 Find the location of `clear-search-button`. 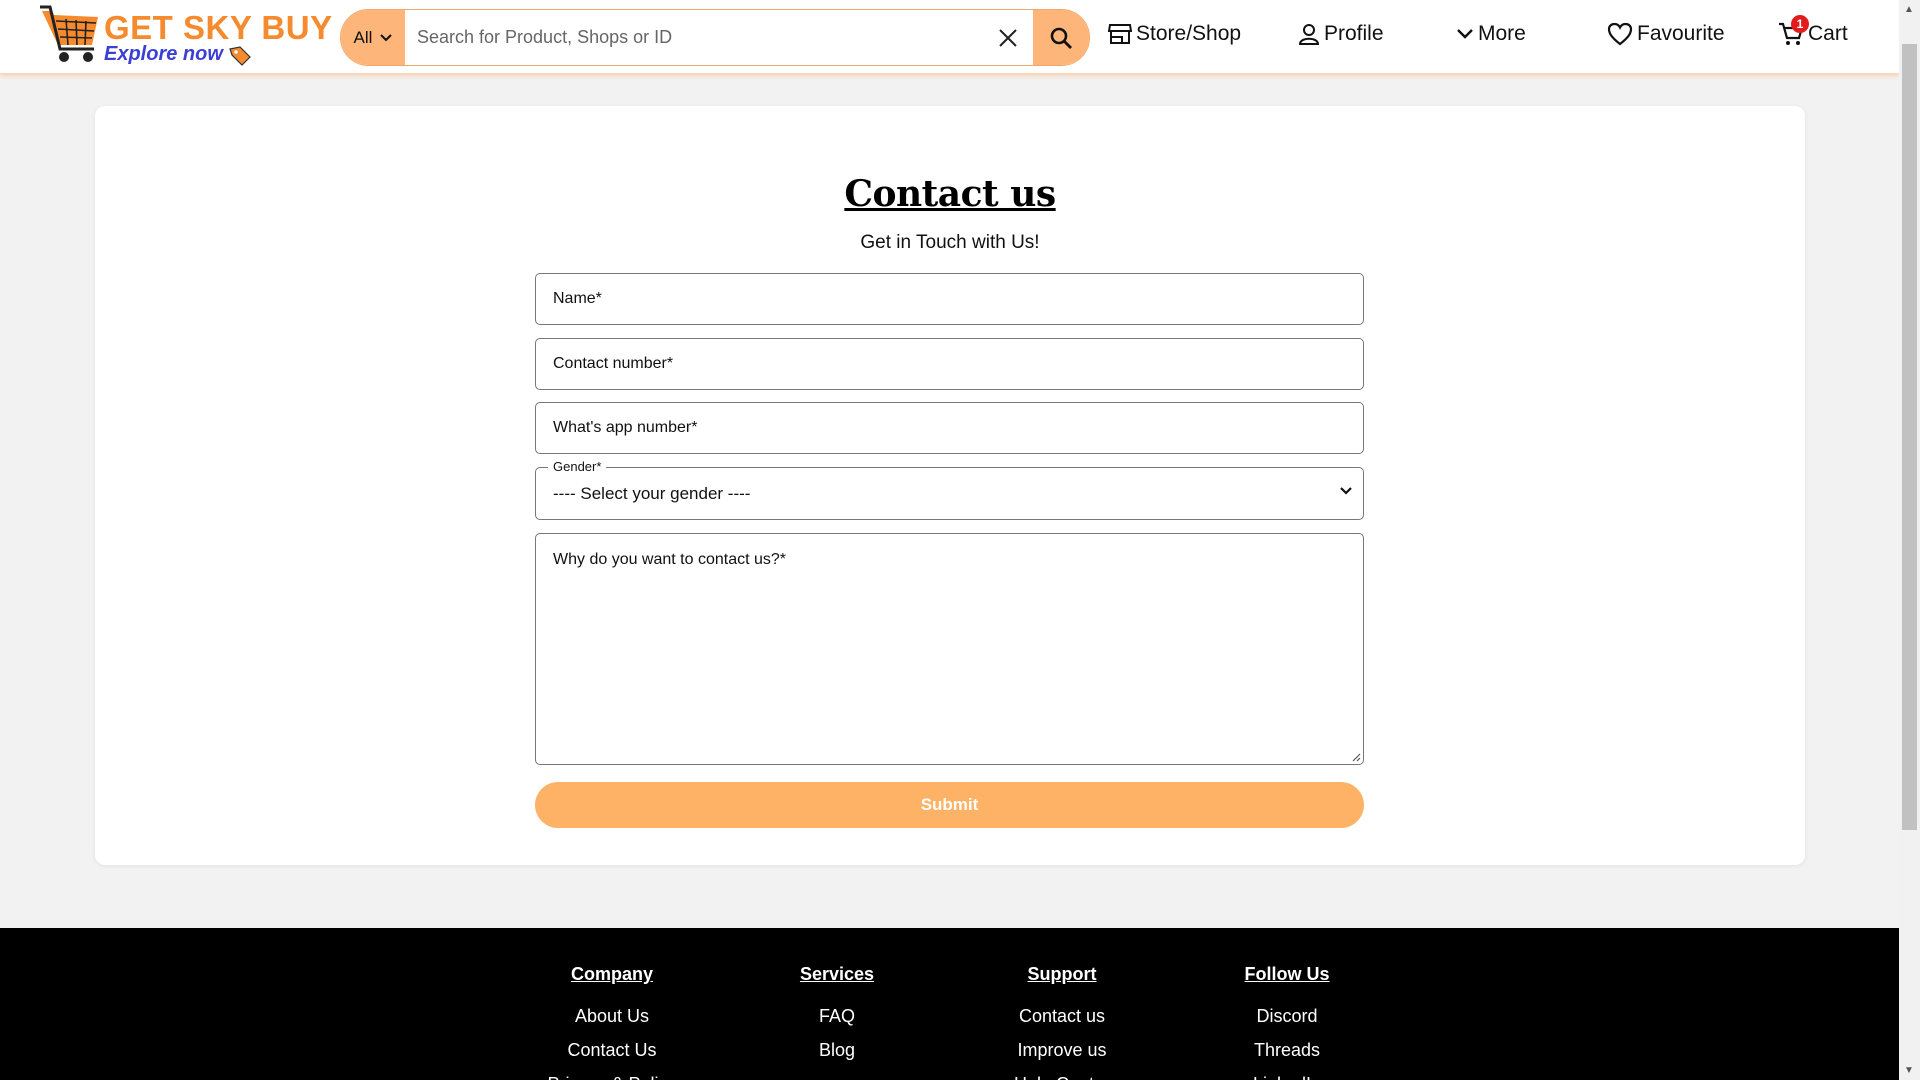

clear-search-button is located at coordinates (1008, 37).